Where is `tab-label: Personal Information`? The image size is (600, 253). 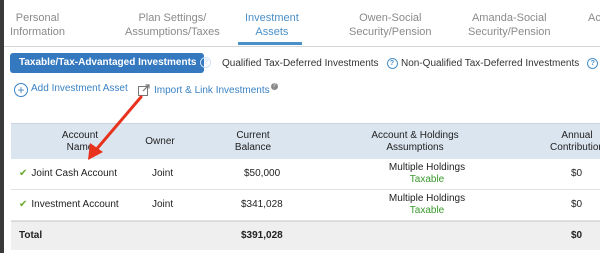 tab-label: Personal Information is located at coordinates (38, 25).